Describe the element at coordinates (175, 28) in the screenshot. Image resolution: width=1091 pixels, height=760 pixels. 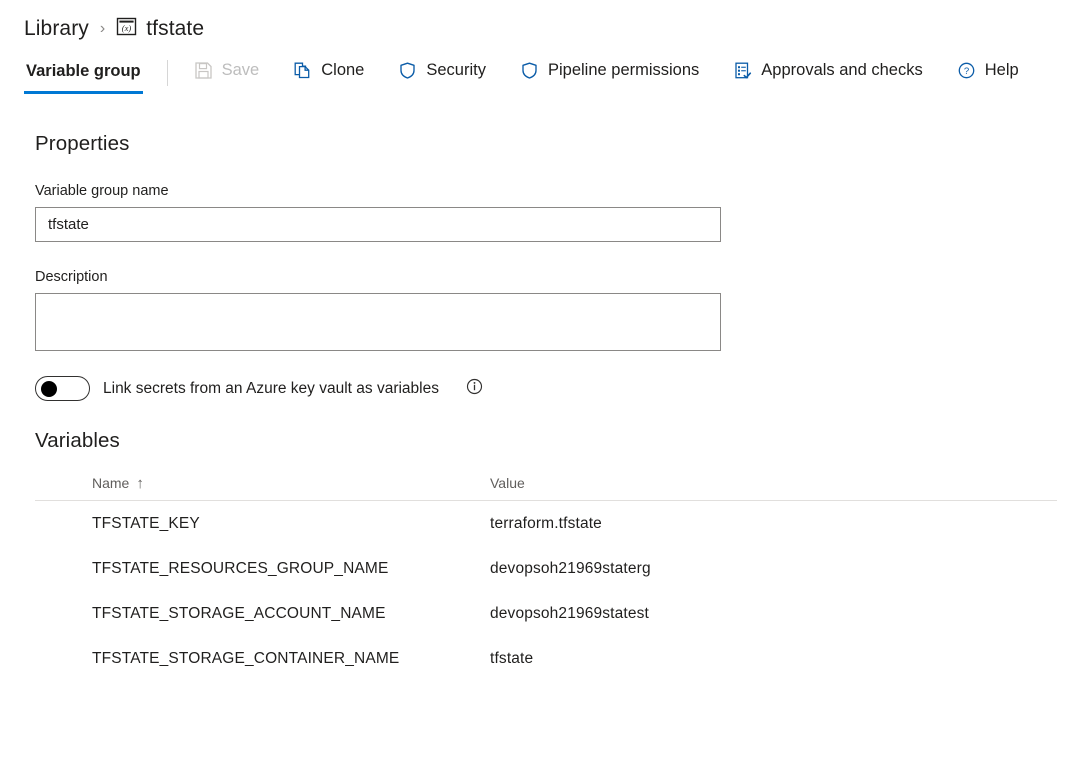
I see `breadcrumb-current-page: tfstate` at that location.